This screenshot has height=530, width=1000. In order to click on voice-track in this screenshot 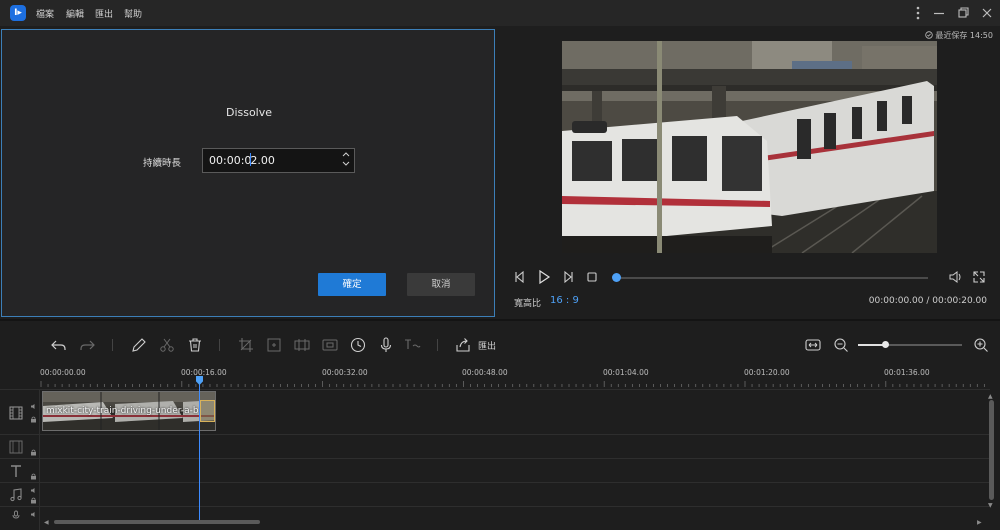, I will do `click(495, 518)`.